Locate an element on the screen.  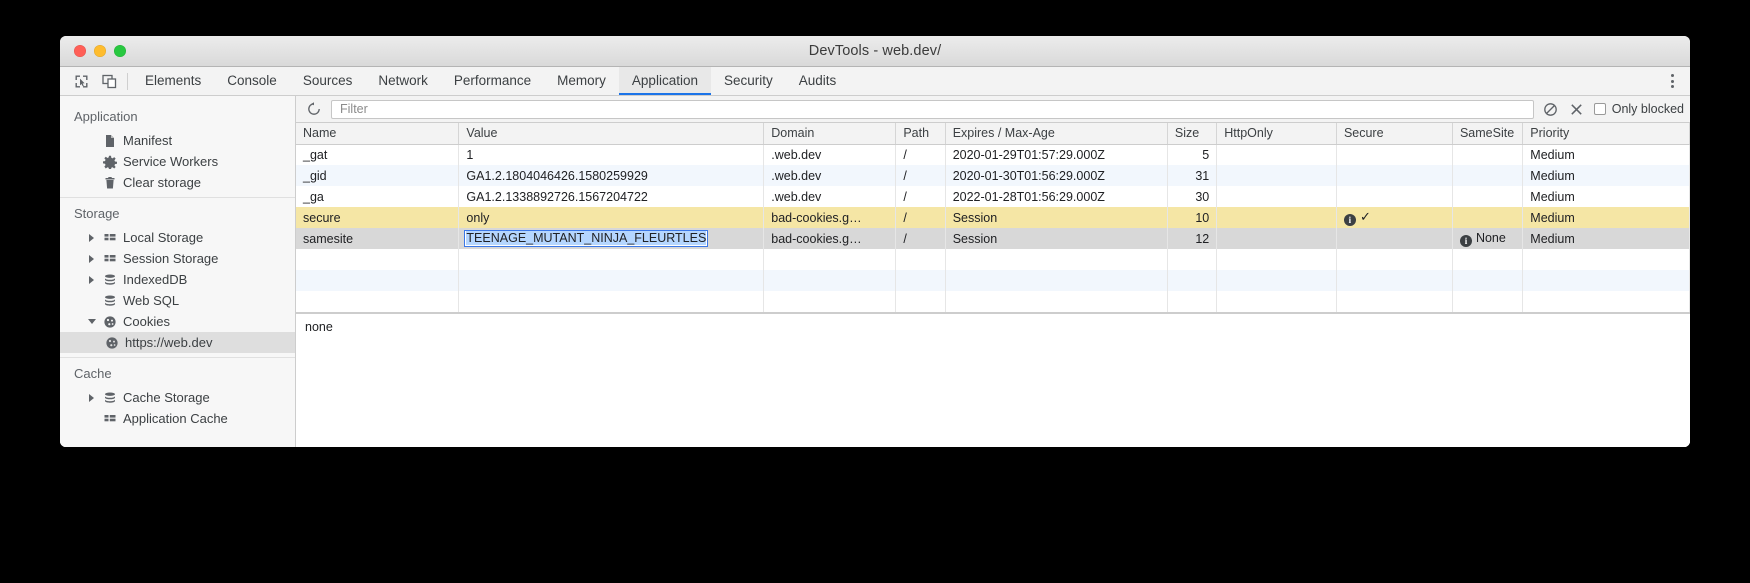
tab-memory: Memory is located at coordinates (581, 81).